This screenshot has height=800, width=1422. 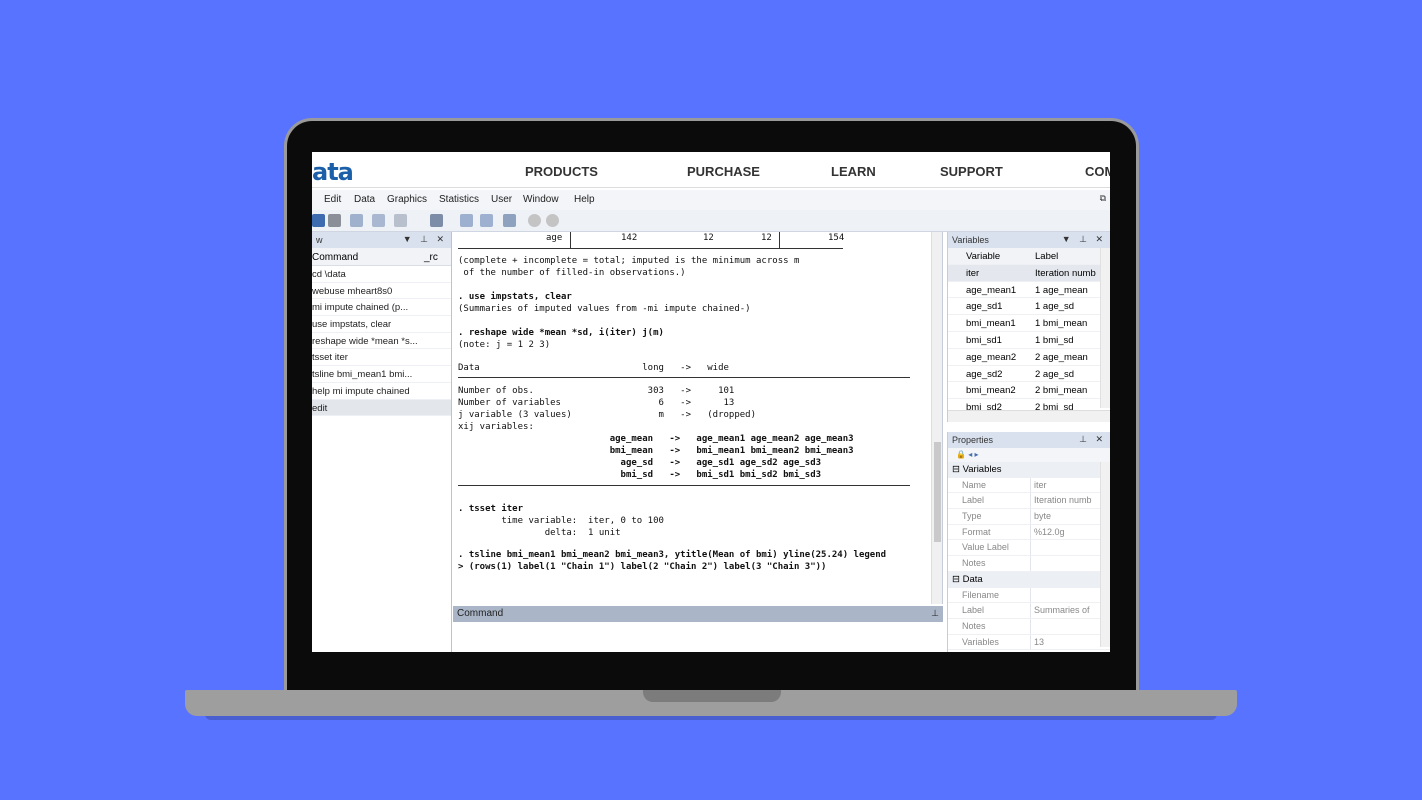 What do you see at coordinates (972, 579) in the screenshot?
I see `section-label: Data` at bounding box center [972, 579].